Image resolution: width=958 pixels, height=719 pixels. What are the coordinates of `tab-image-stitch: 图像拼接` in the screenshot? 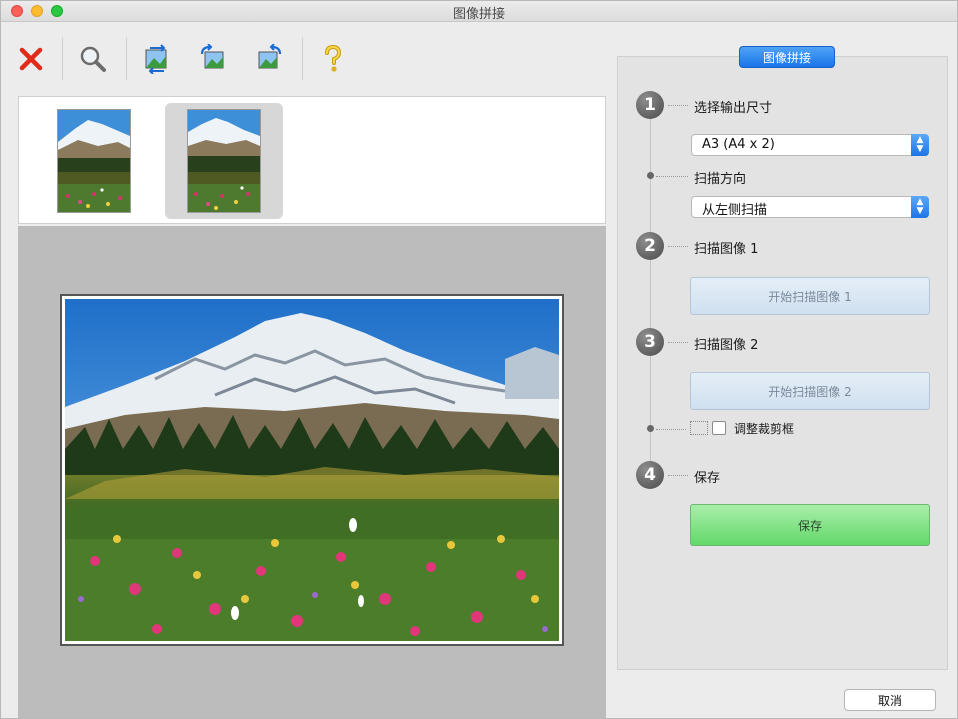 It's located at (787, 57).